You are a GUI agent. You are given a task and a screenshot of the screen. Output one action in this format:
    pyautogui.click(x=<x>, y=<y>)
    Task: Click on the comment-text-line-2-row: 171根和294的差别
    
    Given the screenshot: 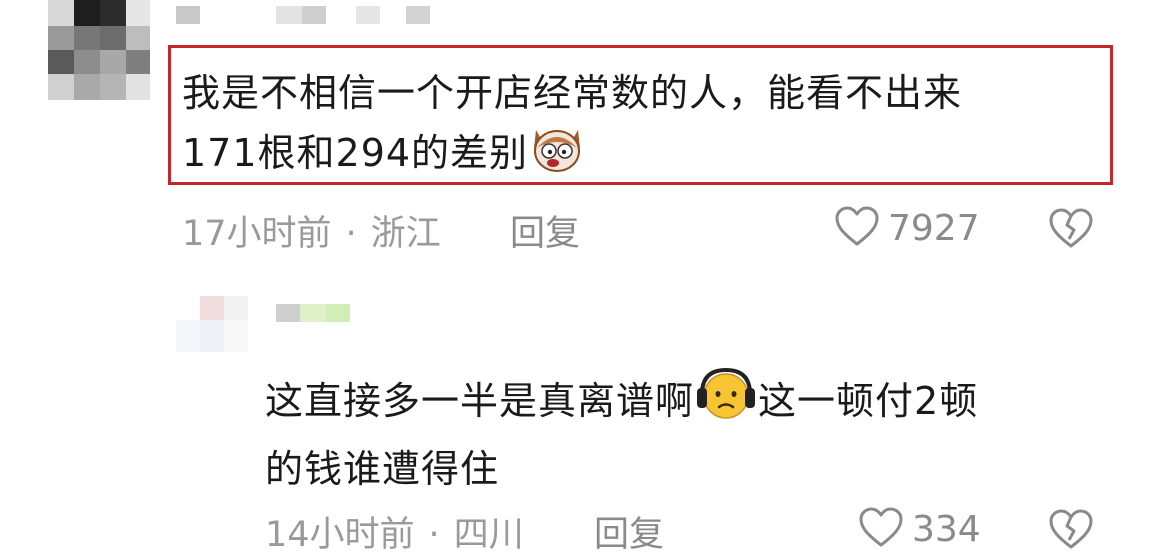 What is the action you would take?
    pyautogui.click(x=572, y=154)
    